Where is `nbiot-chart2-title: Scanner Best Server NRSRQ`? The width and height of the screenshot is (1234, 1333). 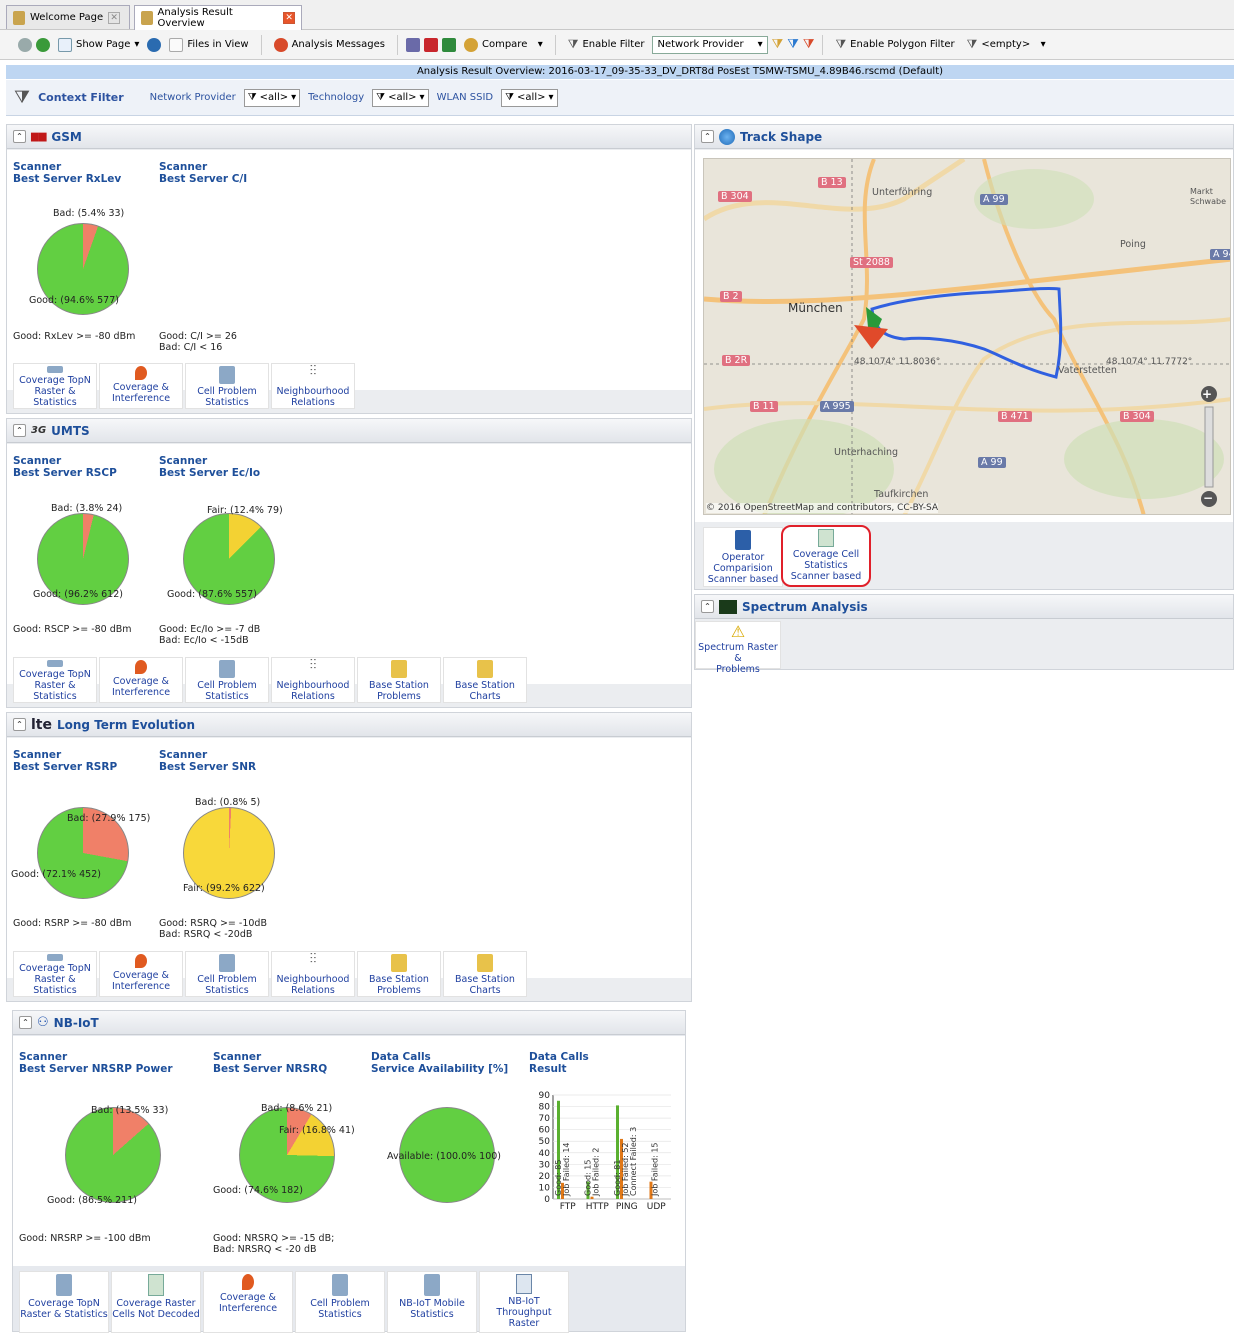 nbiot-chart2-title: Scanner Best Server NRSRQ is located at coordinates (270, 1063).